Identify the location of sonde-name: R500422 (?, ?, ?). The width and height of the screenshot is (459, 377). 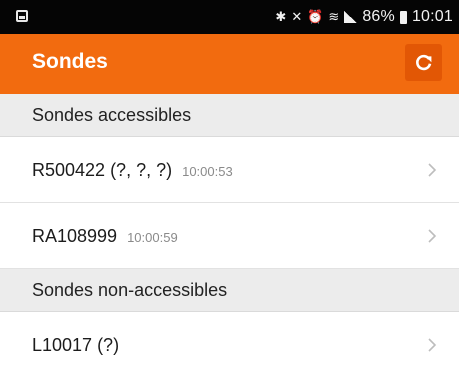
(102, 169).